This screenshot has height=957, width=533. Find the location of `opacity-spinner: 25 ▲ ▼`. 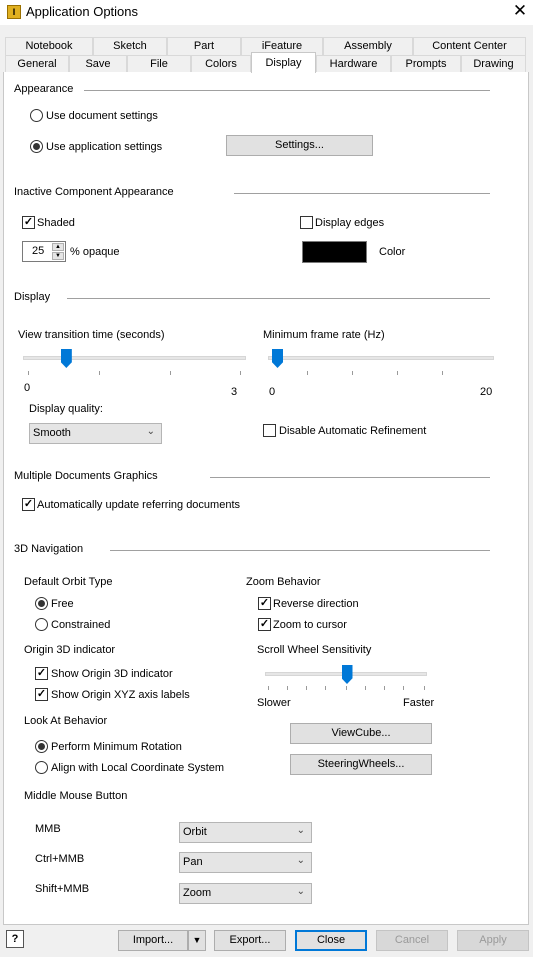

opacity-spinner: 25 ▲ ▼ is located at coordinates (44, 251).